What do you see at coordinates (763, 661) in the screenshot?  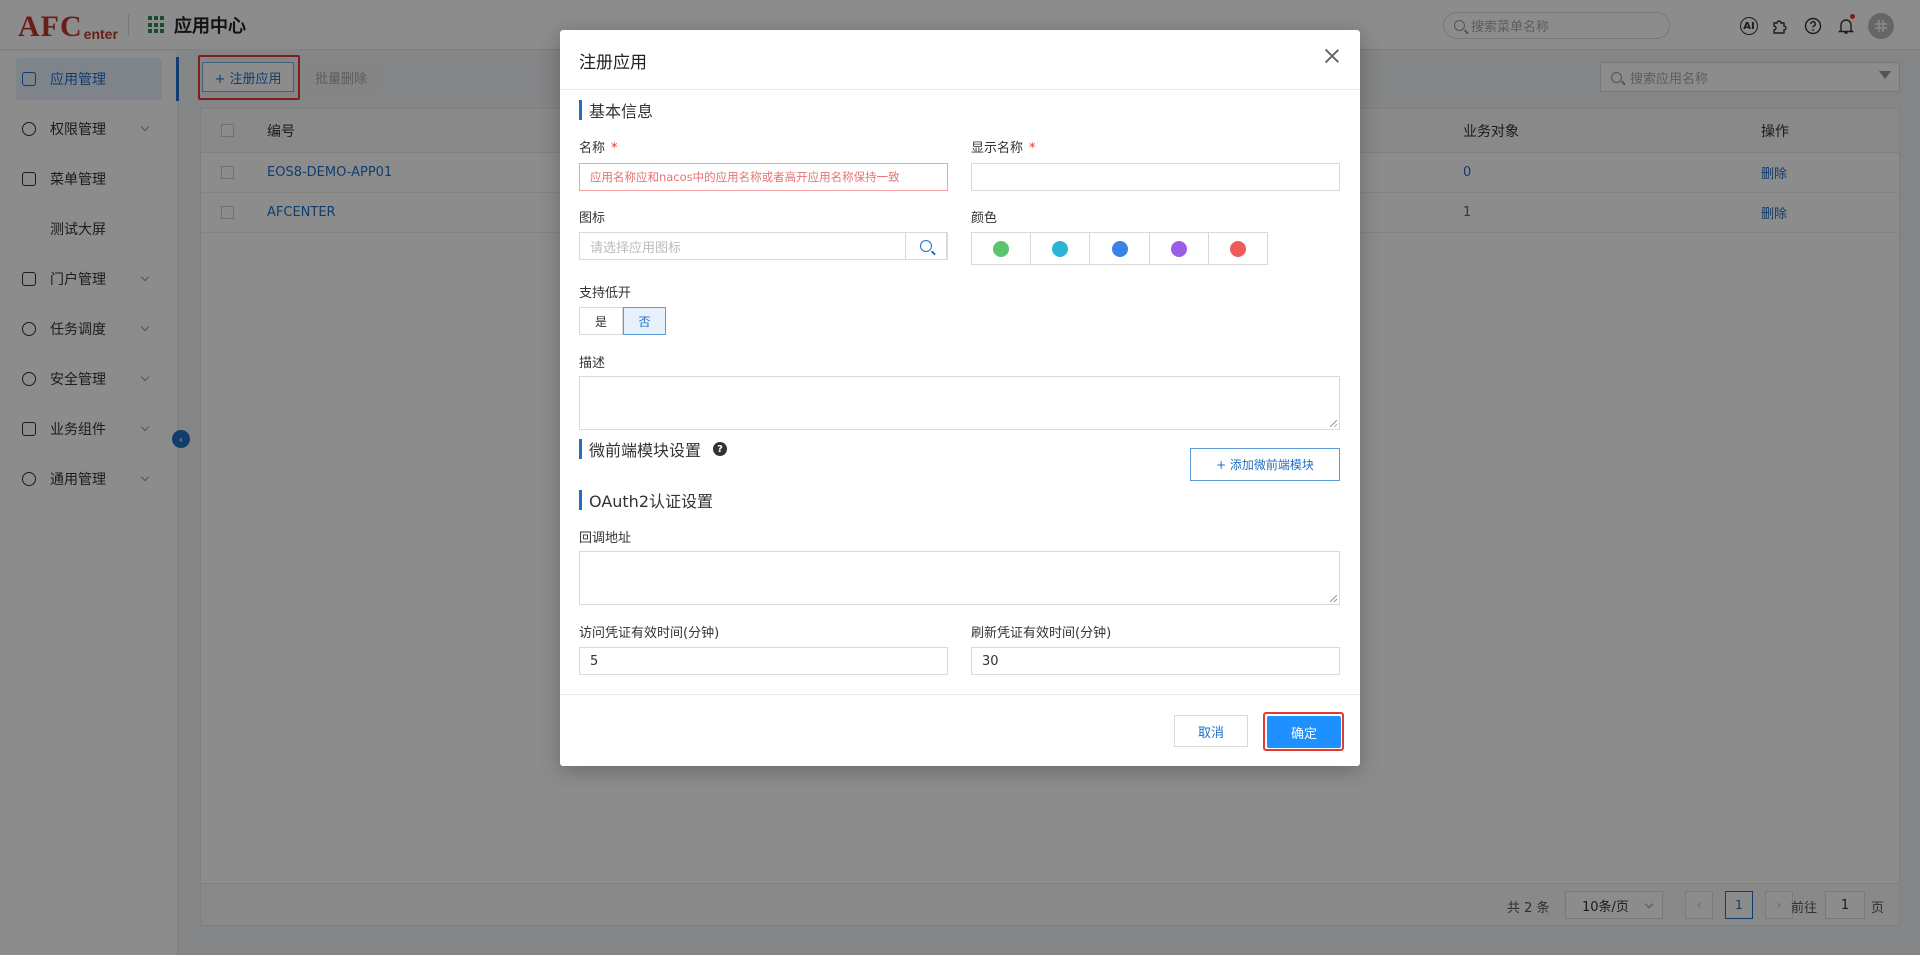 I see `access-token-ttl-input: 5` at bounding box center [763, 661].